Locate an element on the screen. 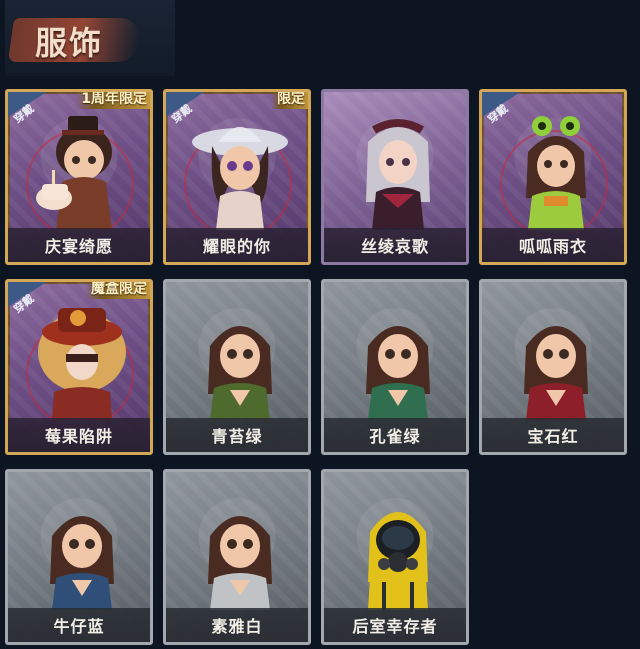 This screenshot has height=649, width=640. costume-card-peacock-green: 孔雀绿 is located at coordinates (395, 367).